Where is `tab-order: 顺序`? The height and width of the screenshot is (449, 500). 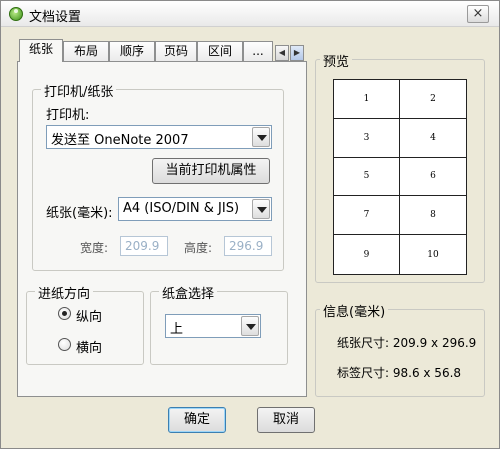
tab-order: 顺序 is located at coordinates (132, 51).